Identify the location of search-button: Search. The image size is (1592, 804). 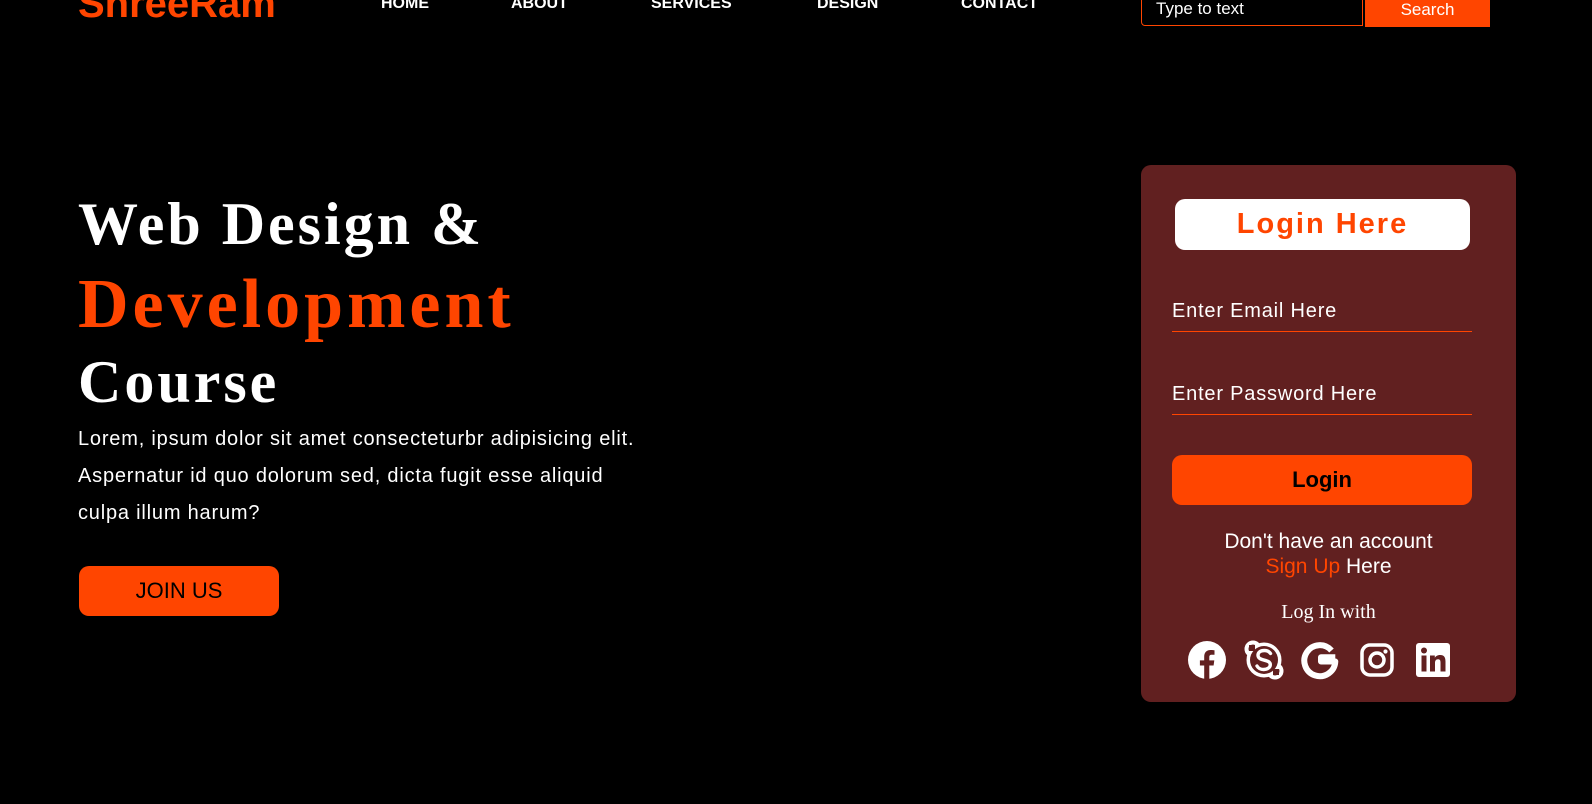
(1427, 13).